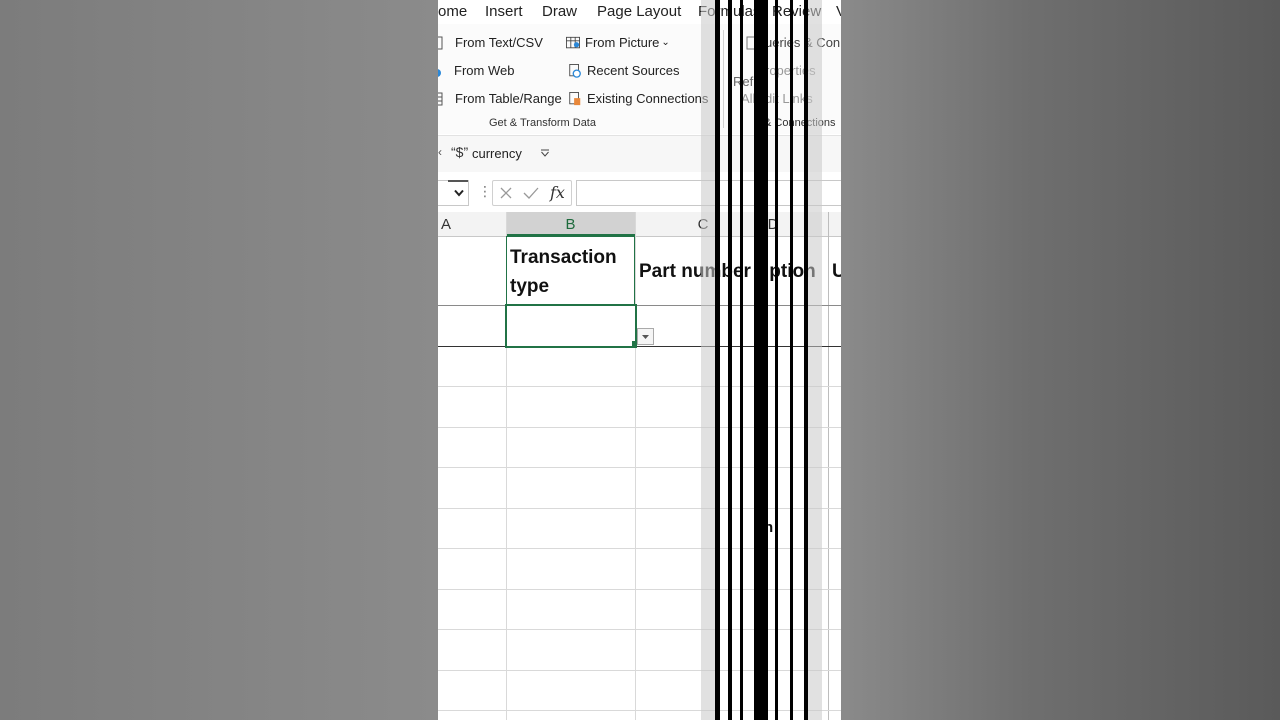 Image resolution: width=1280 pixels, height=720 pixels. Describe the element at coordinates (838, 11) in the screenshot. I see `tab-view: V` at that location.